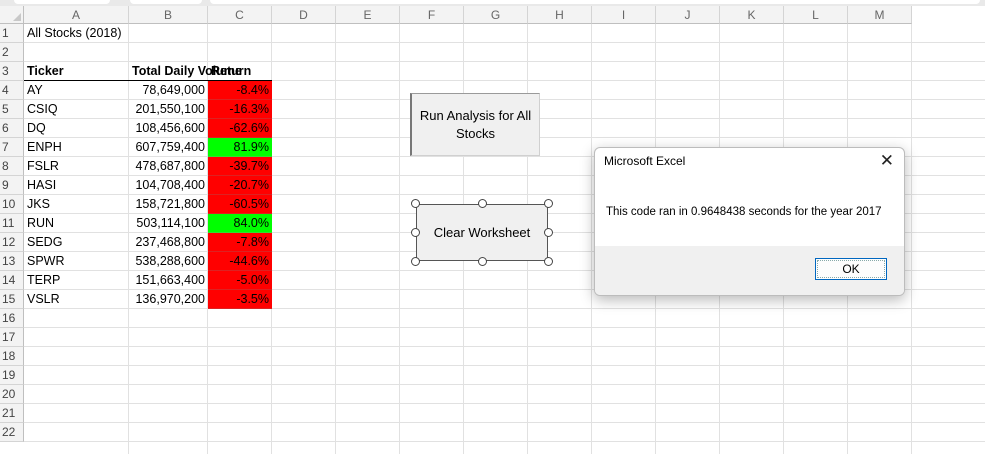 The image size is (985, 454). Describe the element at coordinates (816, 15) in the screenshot. I see `column-header-l: L` at that location.